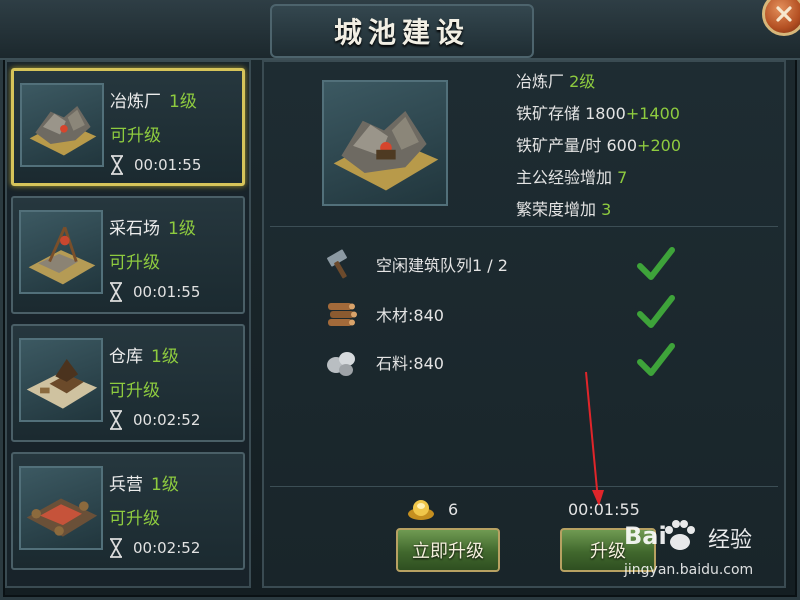 Image resolution: width=800 pixels, height=600 pixels. Describe the element at coordinates (341, 364) in the screenshot. I see `stone-icon` at that location.